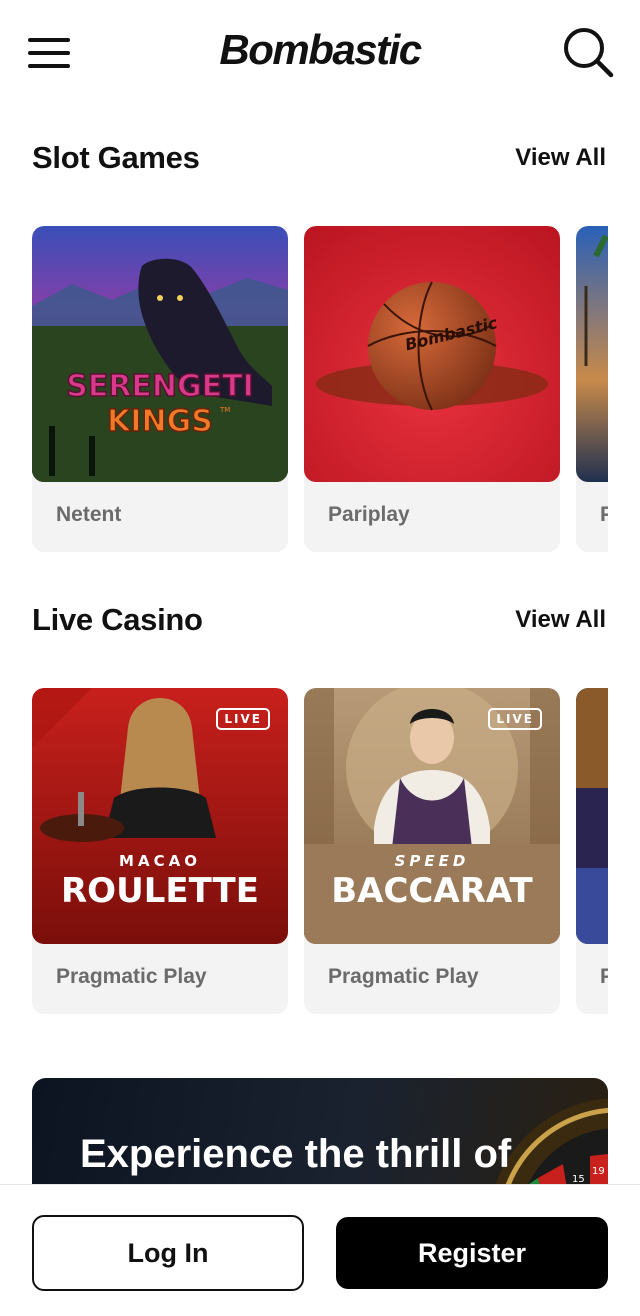 This screenshot has height=1316, width=640. What do you see at coordinates (160, 386) in the screenshot?
I see `art-text-serengeti: SERENGETI` at bounding box center [160, 386].